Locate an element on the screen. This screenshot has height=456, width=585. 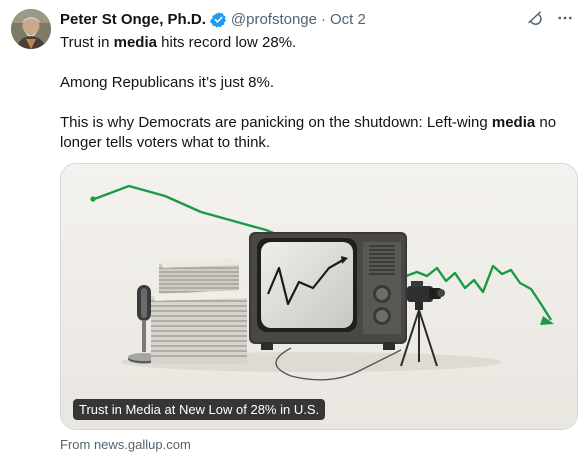
tweet-line-2: Among Republicans it’s just 8%. is located at coordinates (167, 82).